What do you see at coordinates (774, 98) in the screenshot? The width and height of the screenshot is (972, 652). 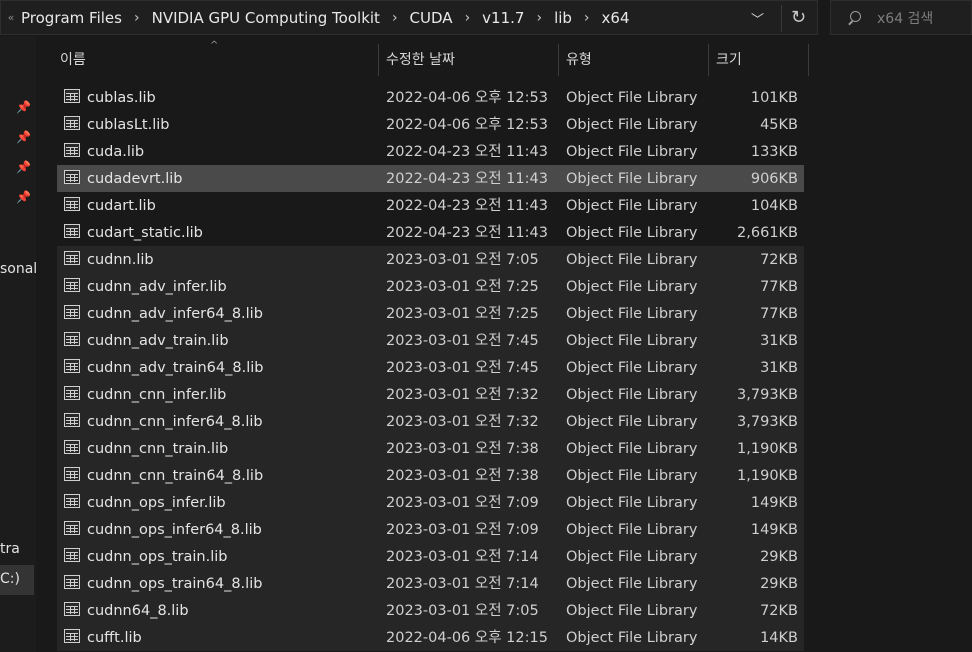 I see `file-size: 101KB` at bounding box center [774, 98].